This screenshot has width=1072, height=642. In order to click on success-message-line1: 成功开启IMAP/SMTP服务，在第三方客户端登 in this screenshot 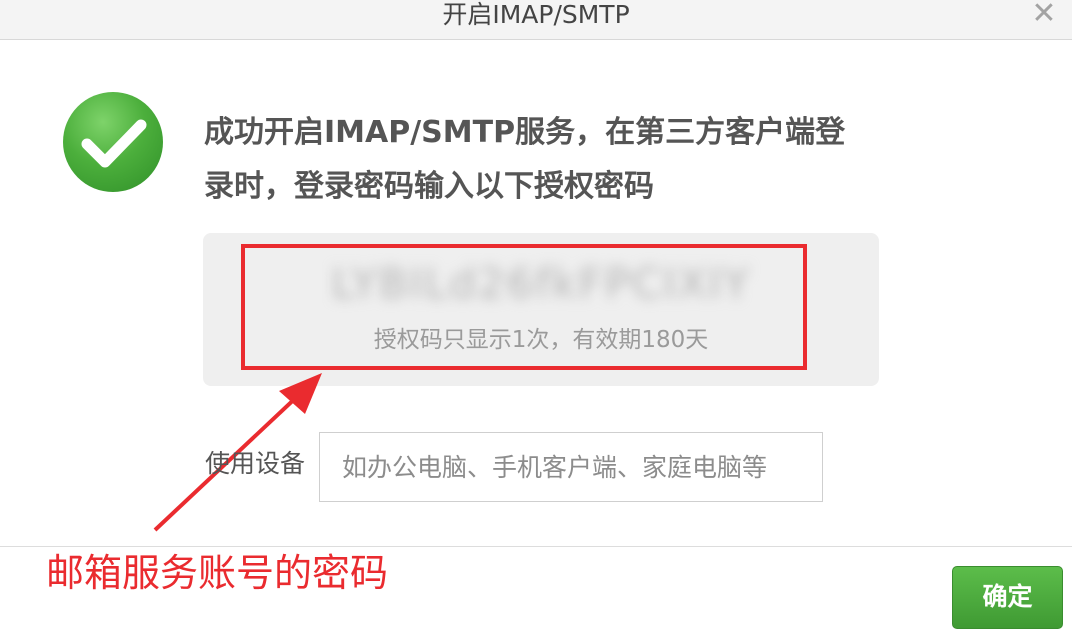, I will do `click(525, 132)`.